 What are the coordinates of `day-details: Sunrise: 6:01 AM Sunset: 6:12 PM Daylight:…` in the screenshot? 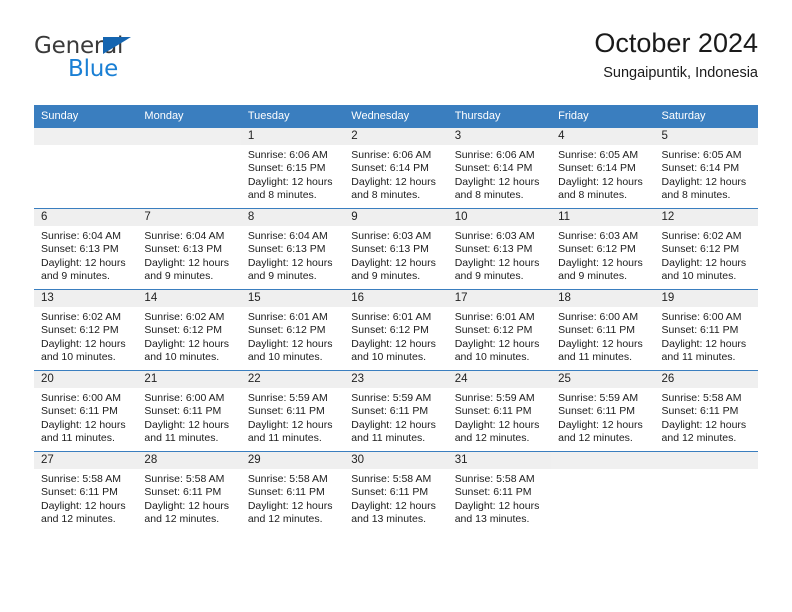 It's located at (395, 336).